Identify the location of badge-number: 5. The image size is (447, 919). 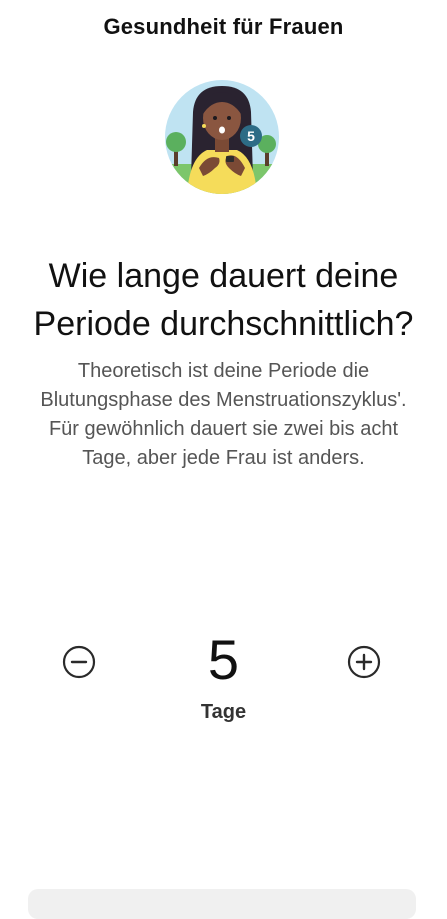
(251, 136).